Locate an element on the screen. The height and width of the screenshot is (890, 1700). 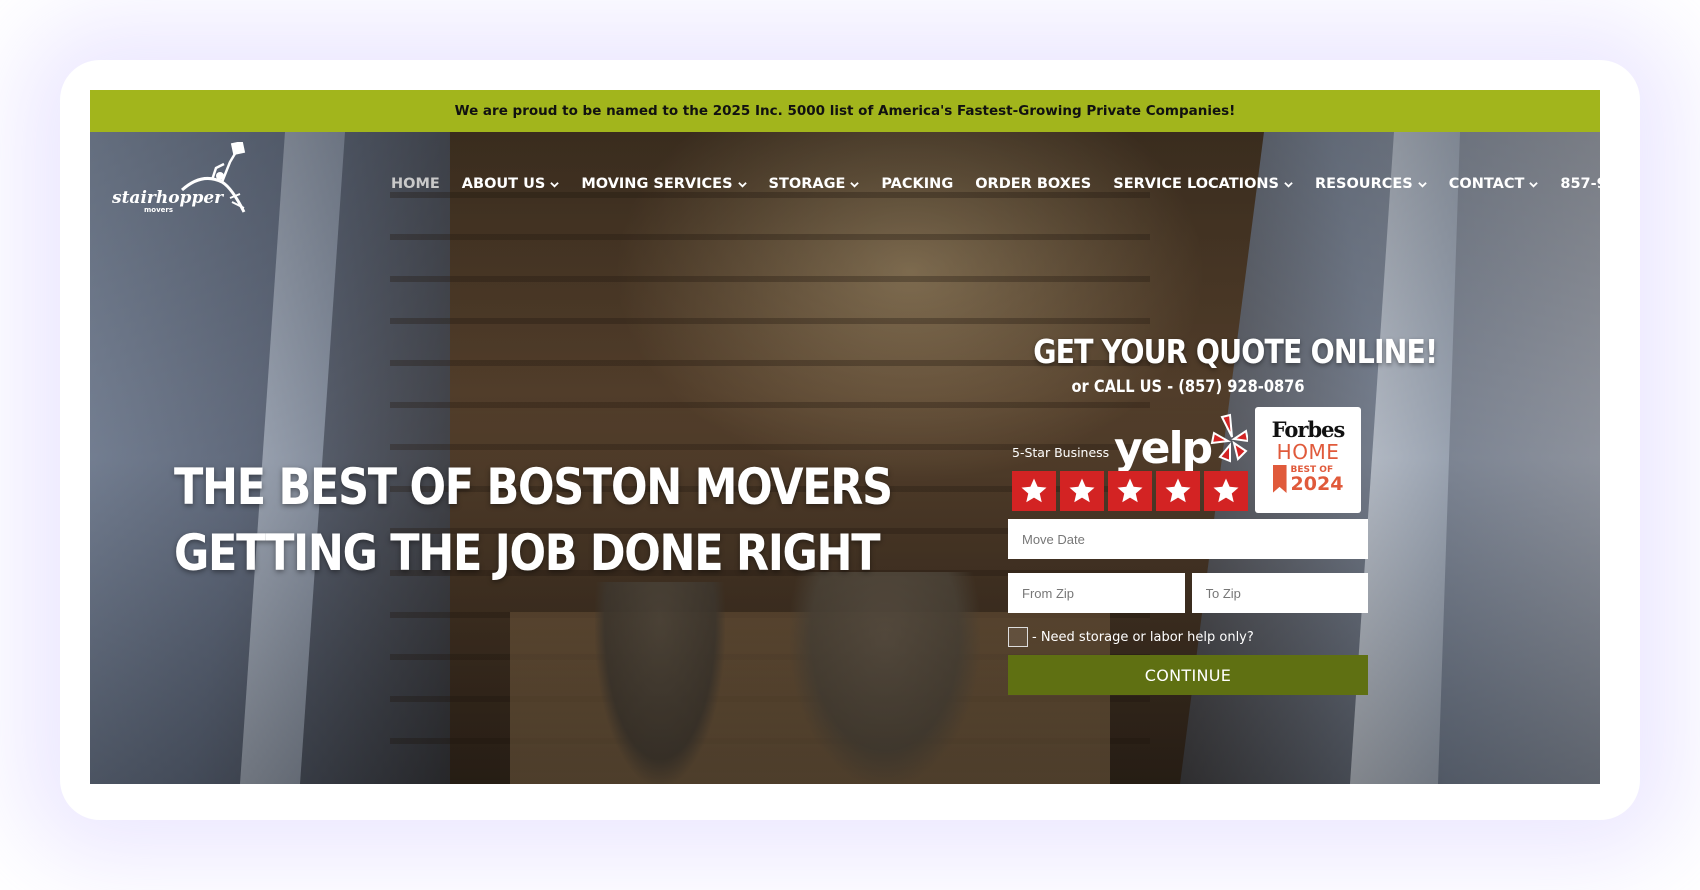
hero-headline-line1: THE BEST OF BOSTON MOVERS is located at coordinates (533, 487).